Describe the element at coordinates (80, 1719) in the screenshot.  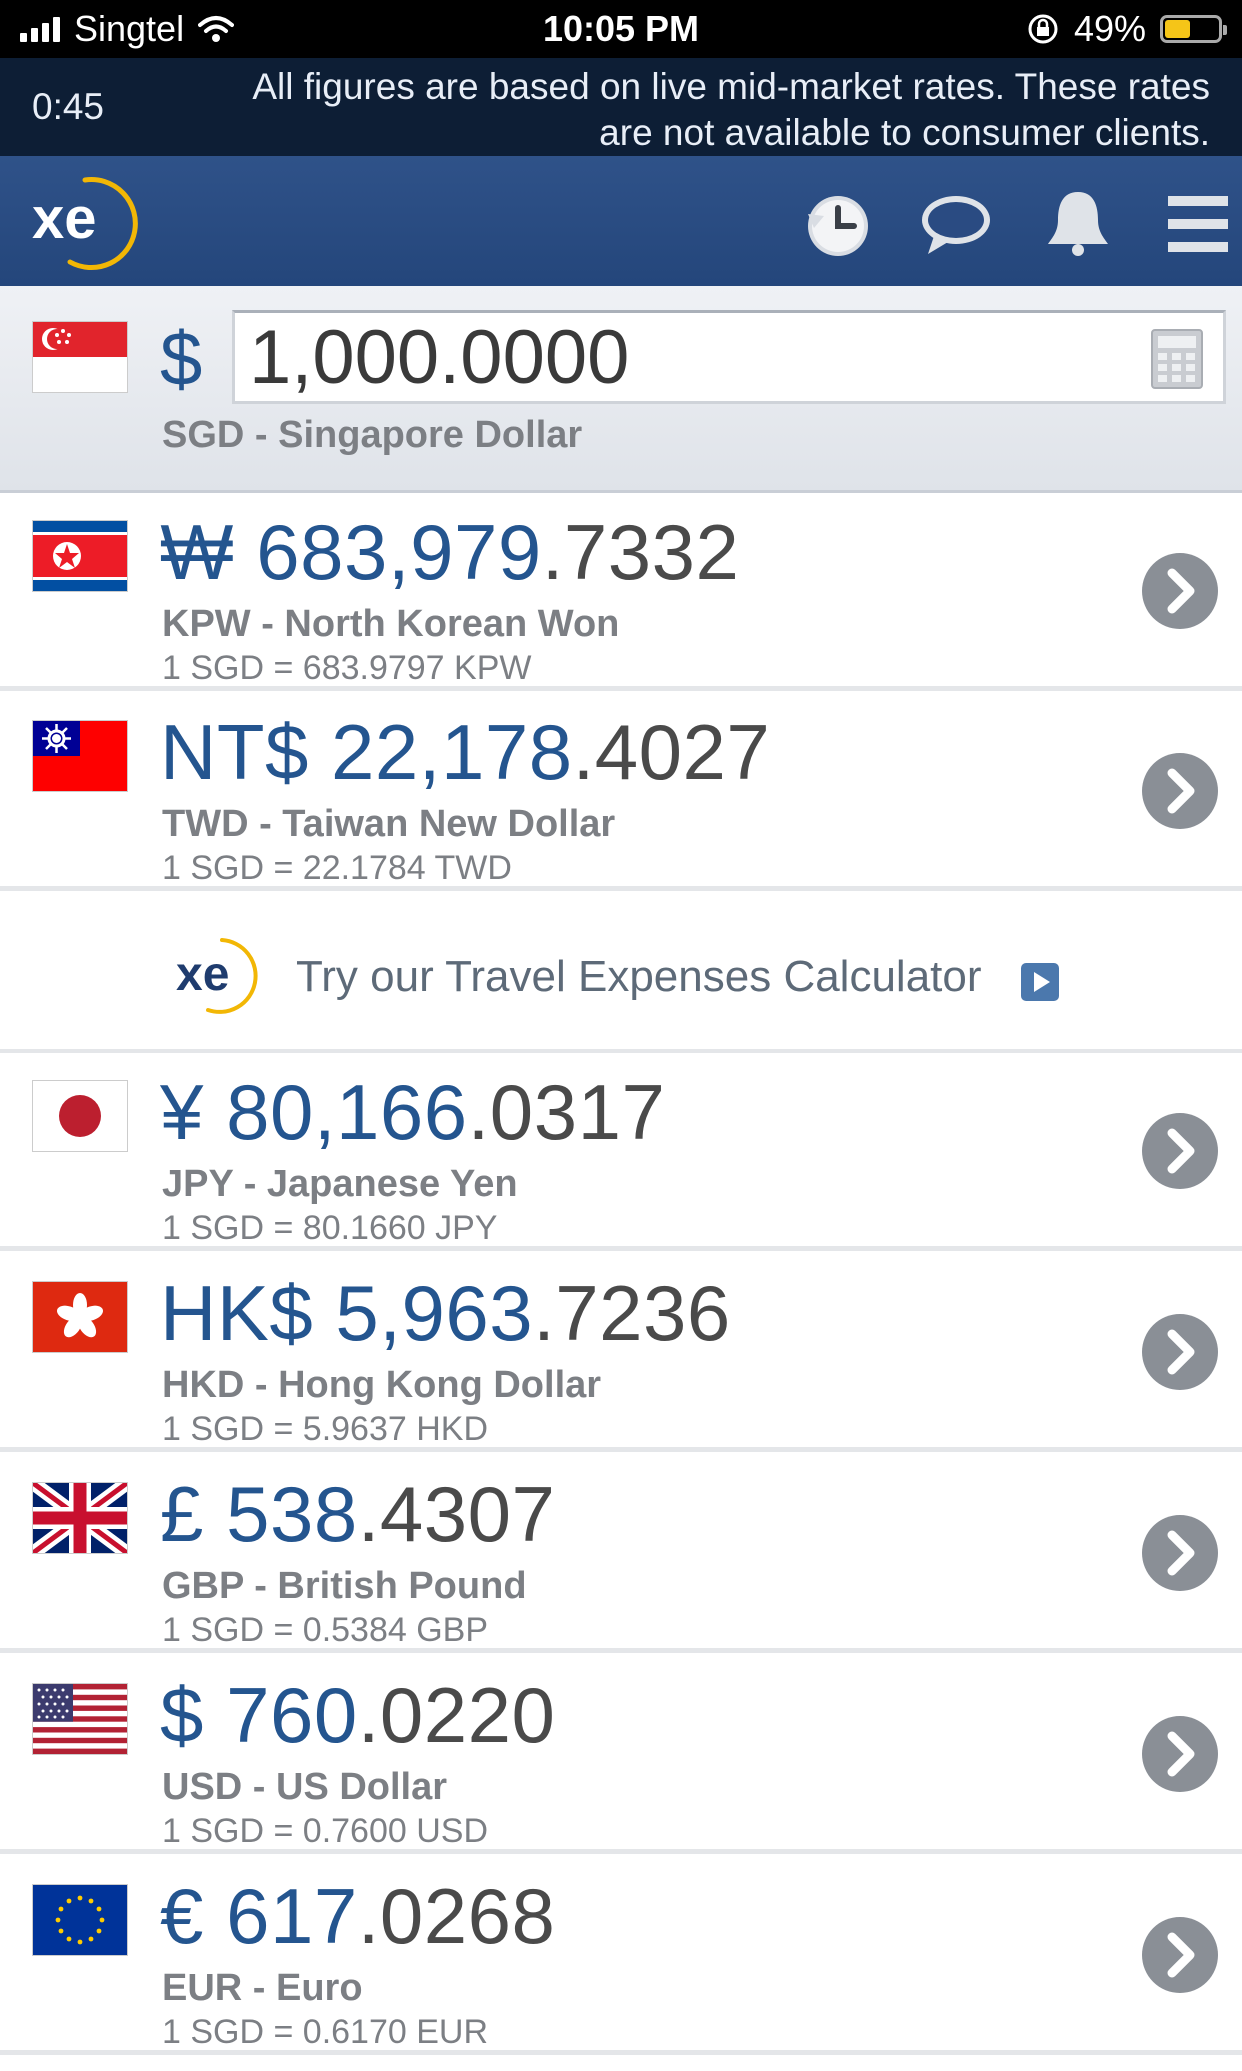
I see `us-flag` at that location.